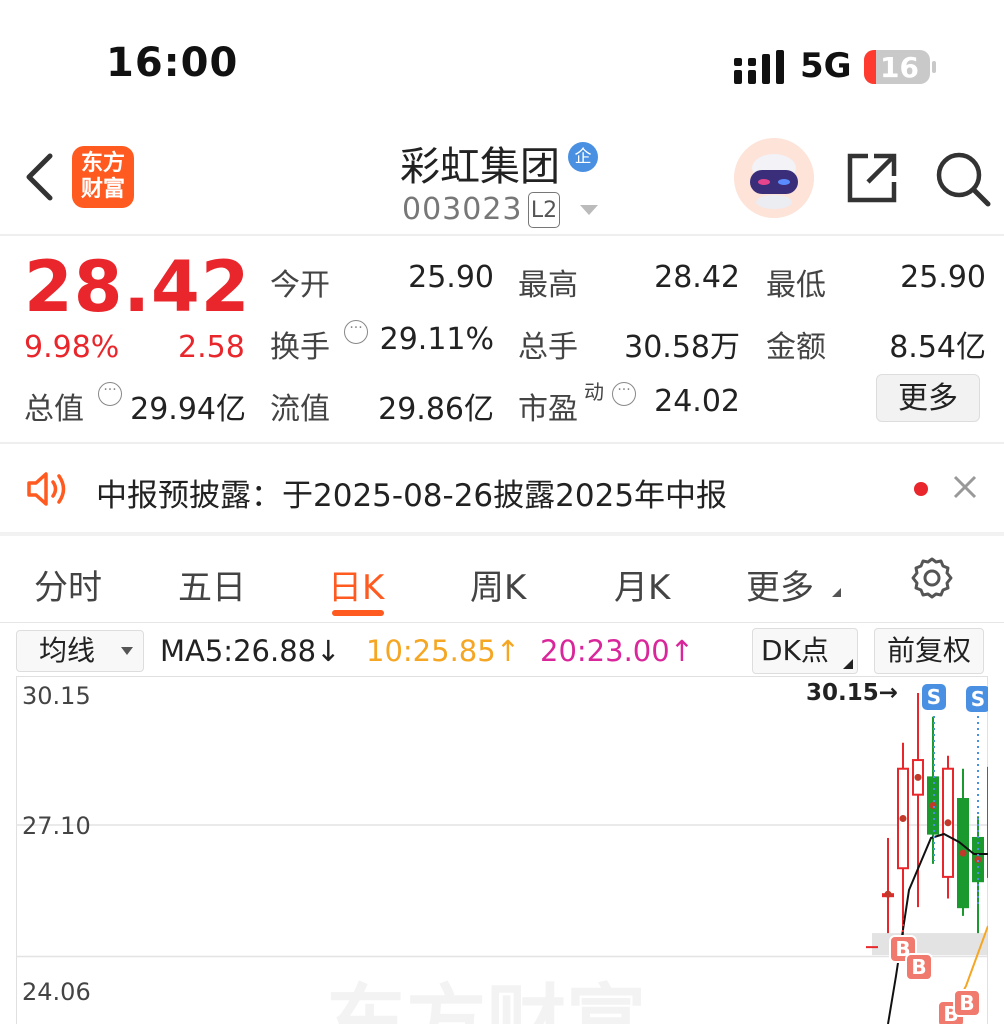  Describe the element at coordinates (436, 409) in the screenshot. I see `float-value: 29.86亿` at that location.